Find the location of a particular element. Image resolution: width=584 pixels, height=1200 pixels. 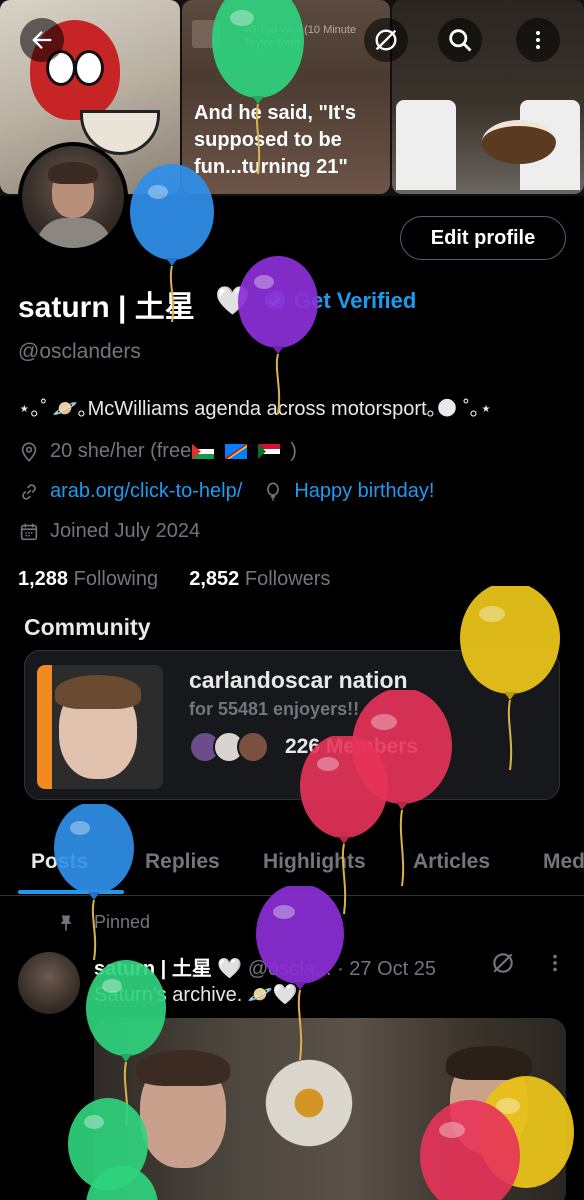

followers-count: 2,852 is located at coordinates (214, 579).